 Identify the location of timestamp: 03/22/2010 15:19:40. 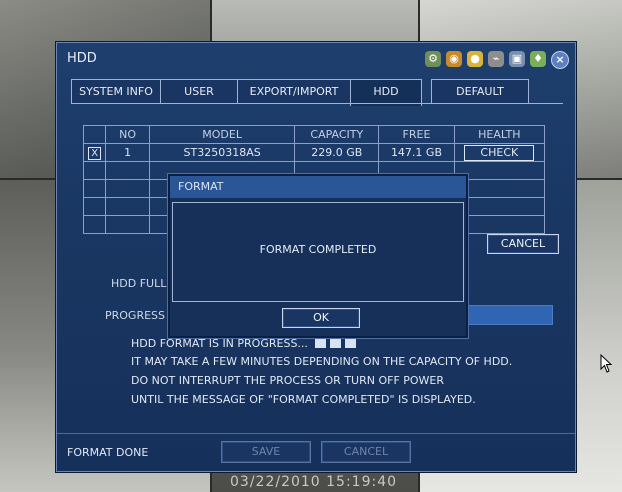
(314, 482).